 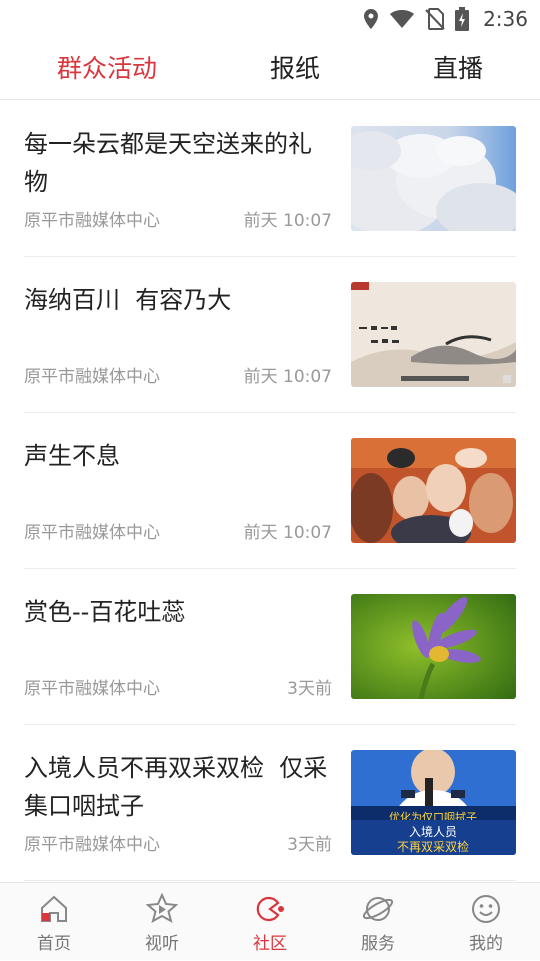 What do you see at coordinates (176, 787) in the screenshot?
I see `item-title: 入境人员不再双采双检 仅采集口咽拭子` at bounding box center [176, 787].